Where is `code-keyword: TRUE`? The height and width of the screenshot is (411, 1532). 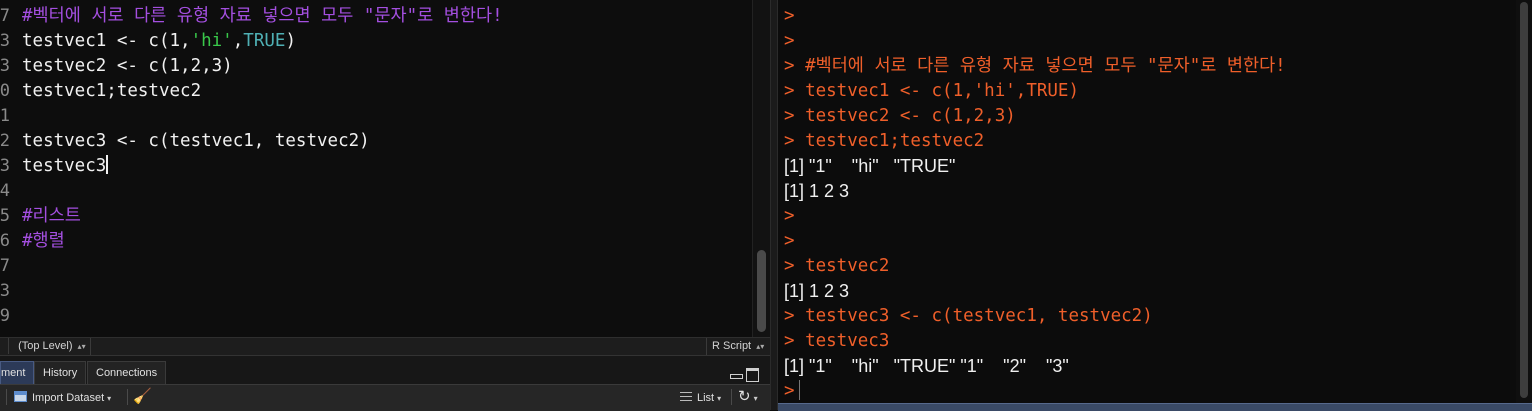
code-keyword: TRUE is located at coordinates (264, 41).